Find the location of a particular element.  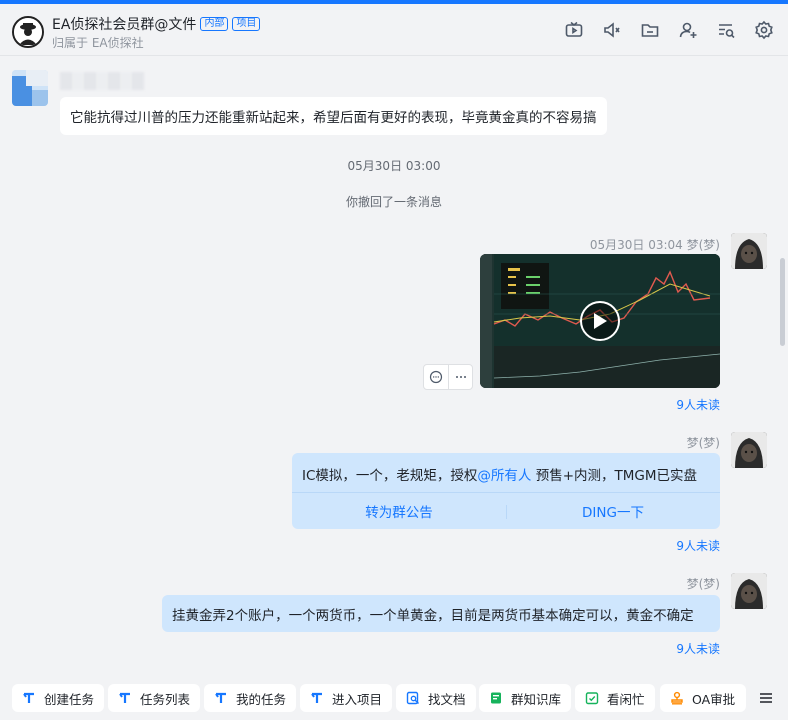

chip-label: 看闲忙 is located at coordinates (626, 699).